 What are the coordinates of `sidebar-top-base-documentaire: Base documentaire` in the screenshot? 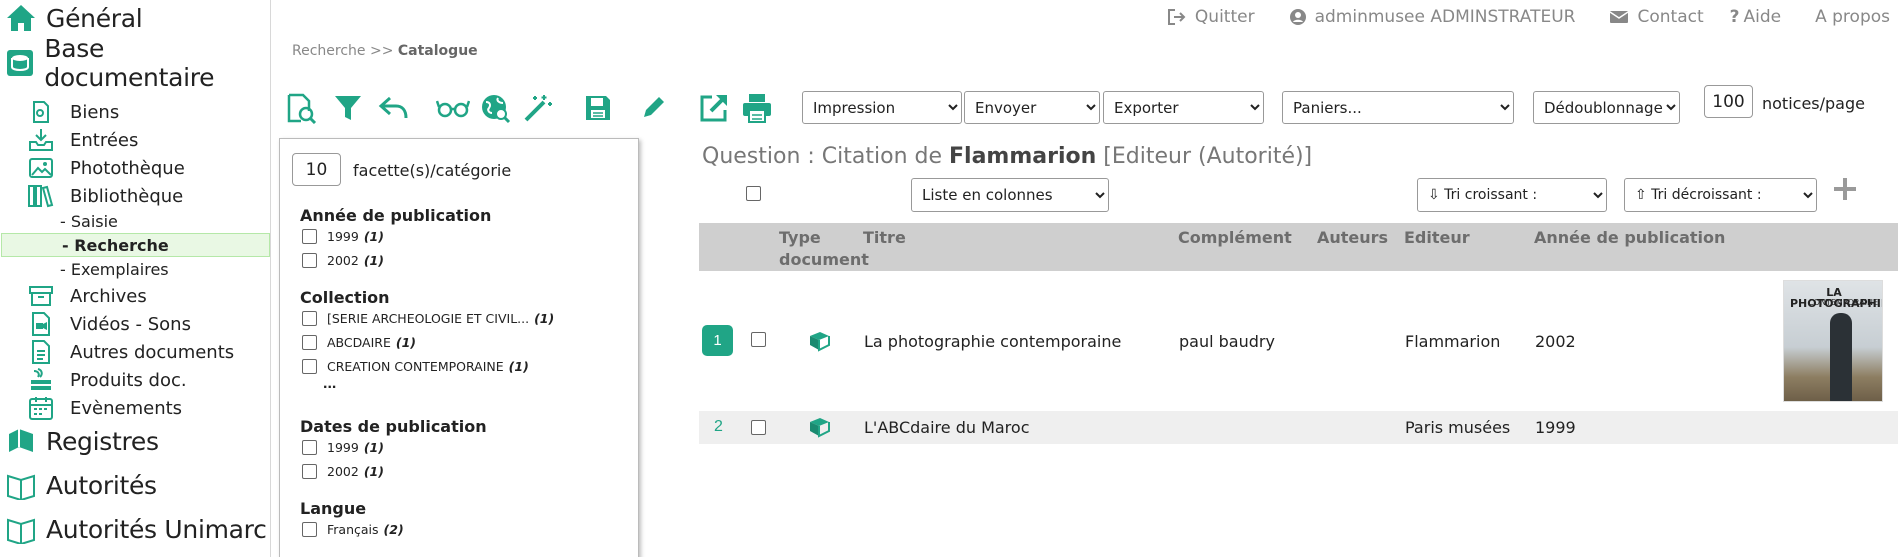 It's located at (135, 63).